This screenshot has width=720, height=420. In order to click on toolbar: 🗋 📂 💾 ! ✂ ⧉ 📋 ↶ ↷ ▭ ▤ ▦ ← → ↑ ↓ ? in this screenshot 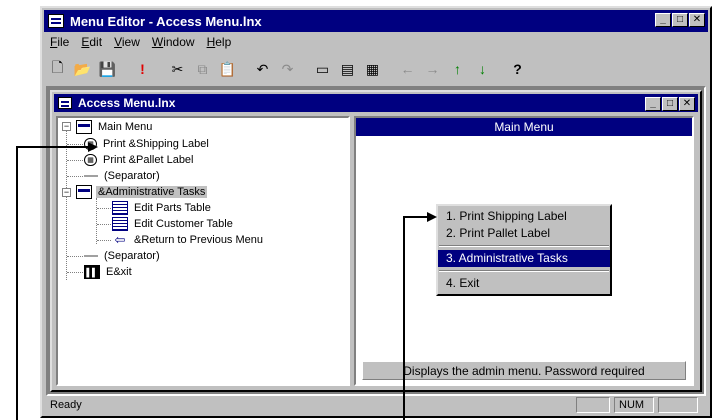, I will do `click(287, 69)`.